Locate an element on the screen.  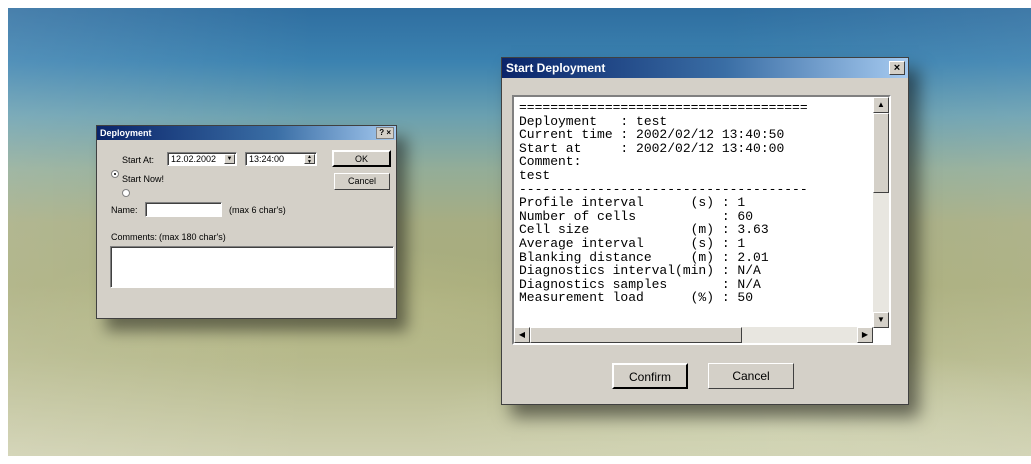
ok-button: OK is located at coordinates (361, 158).